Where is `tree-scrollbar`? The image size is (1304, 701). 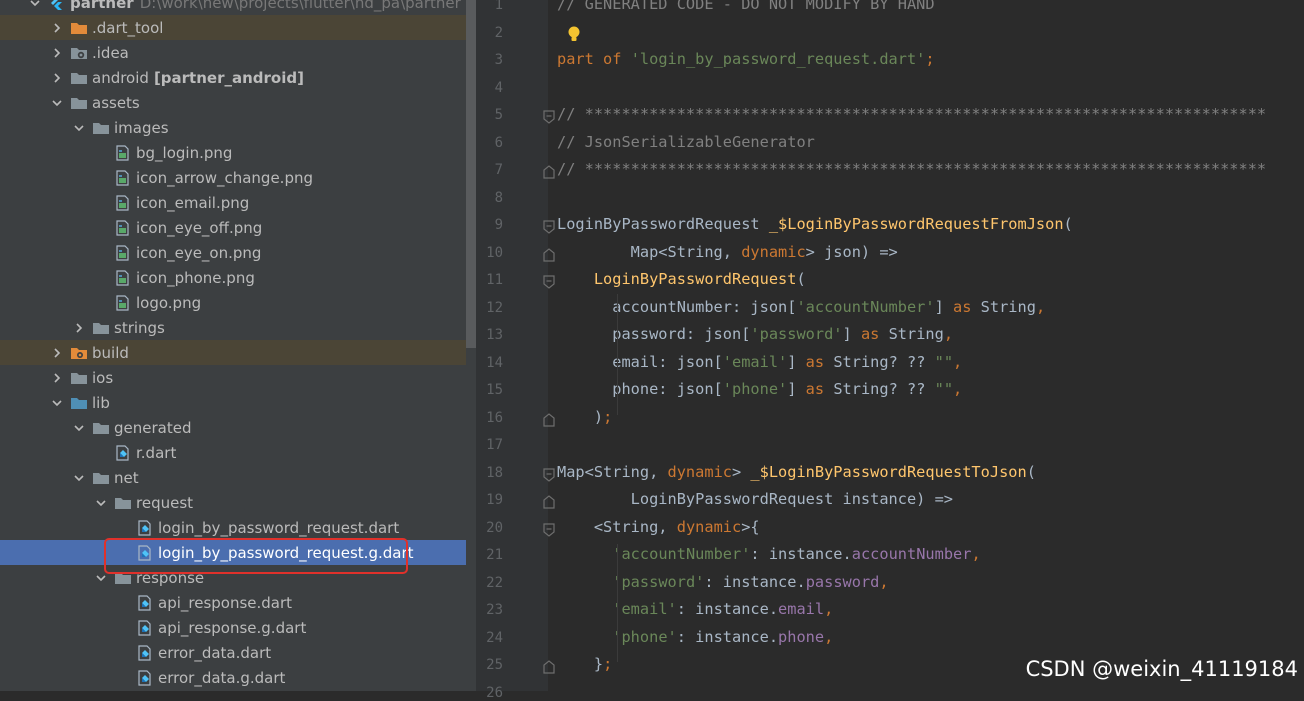 tree-scrollbar is located at coordinates (471, 174).